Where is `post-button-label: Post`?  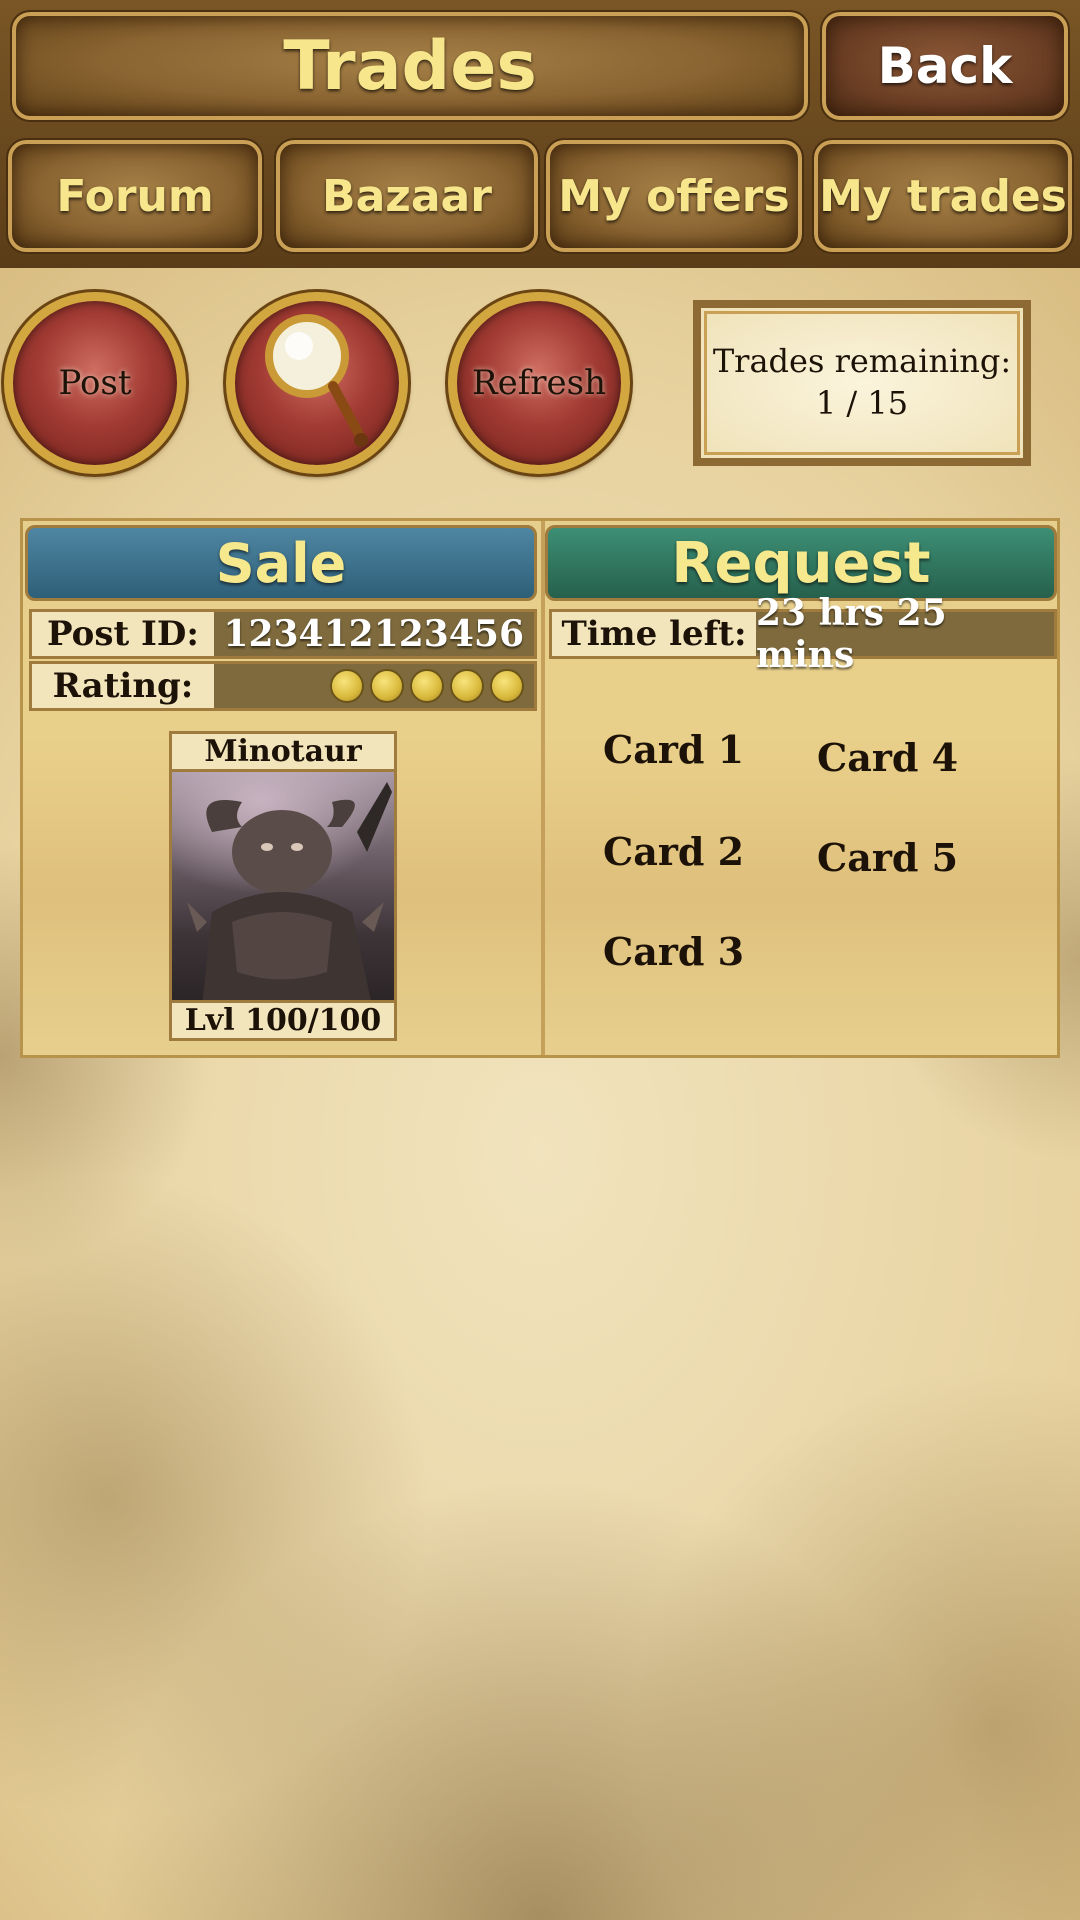
post-button-label: Post is located at coordinates (95, 383).